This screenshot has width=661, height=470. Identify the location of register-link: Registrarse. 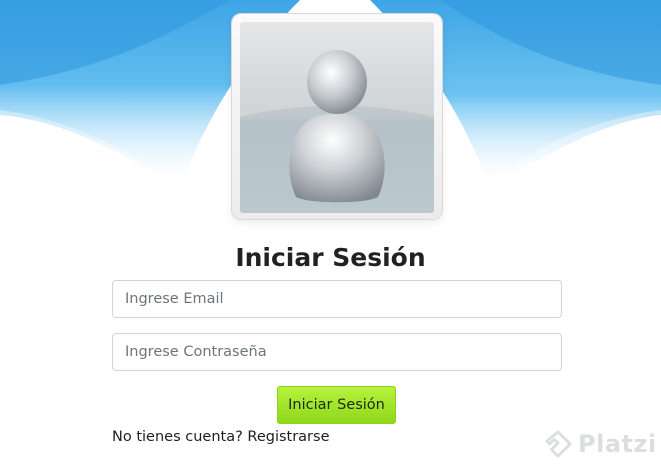
(288, 437).